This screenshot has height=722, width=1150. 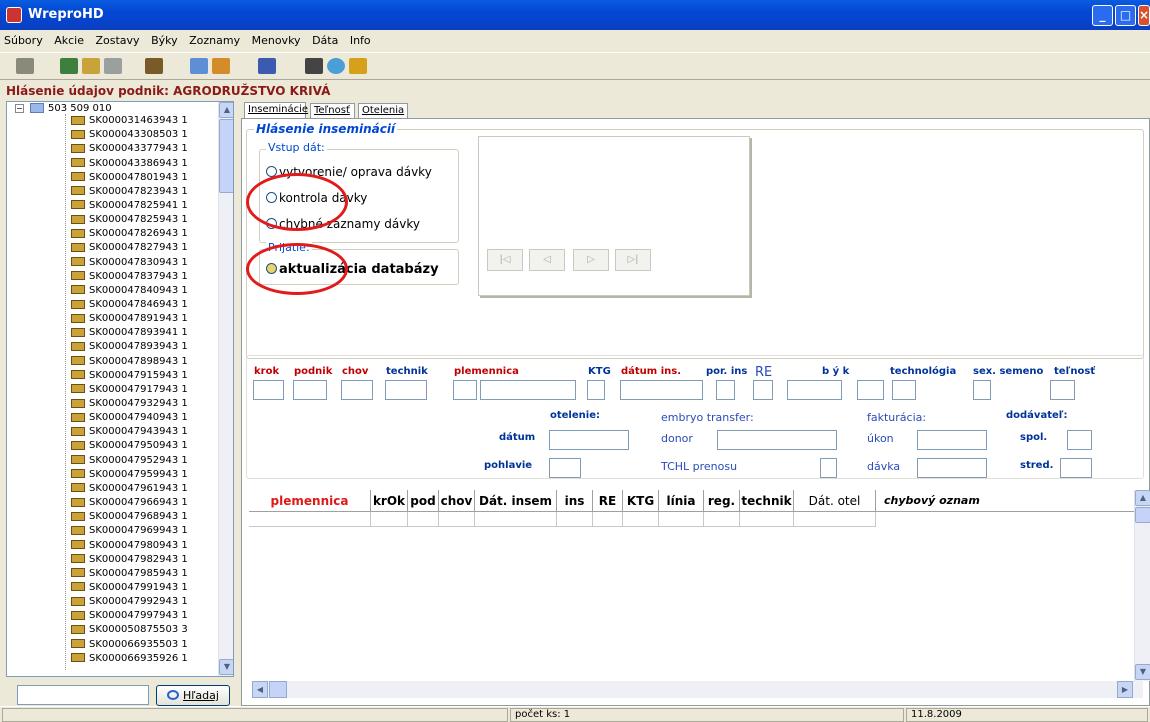 I want to click on next-record-button: ▷, so click(x=591, y=260).